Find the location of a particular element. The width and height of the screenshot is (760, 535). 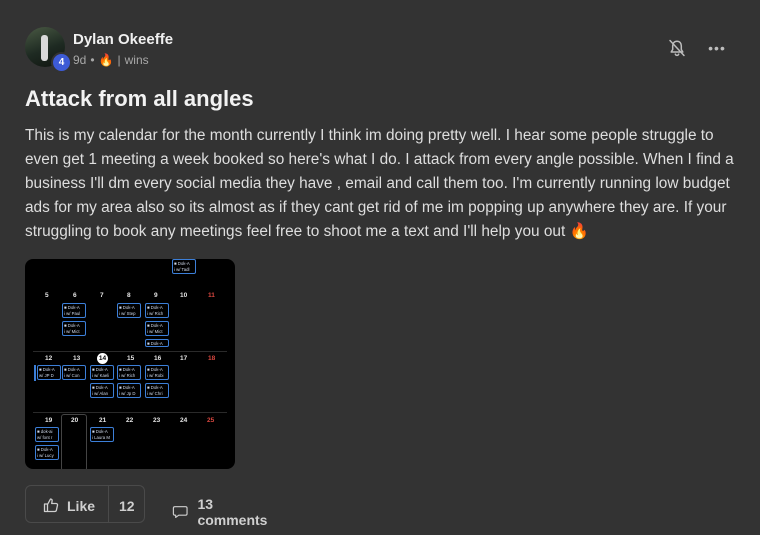

day-number: 7 is located at coordinates (102, 295).